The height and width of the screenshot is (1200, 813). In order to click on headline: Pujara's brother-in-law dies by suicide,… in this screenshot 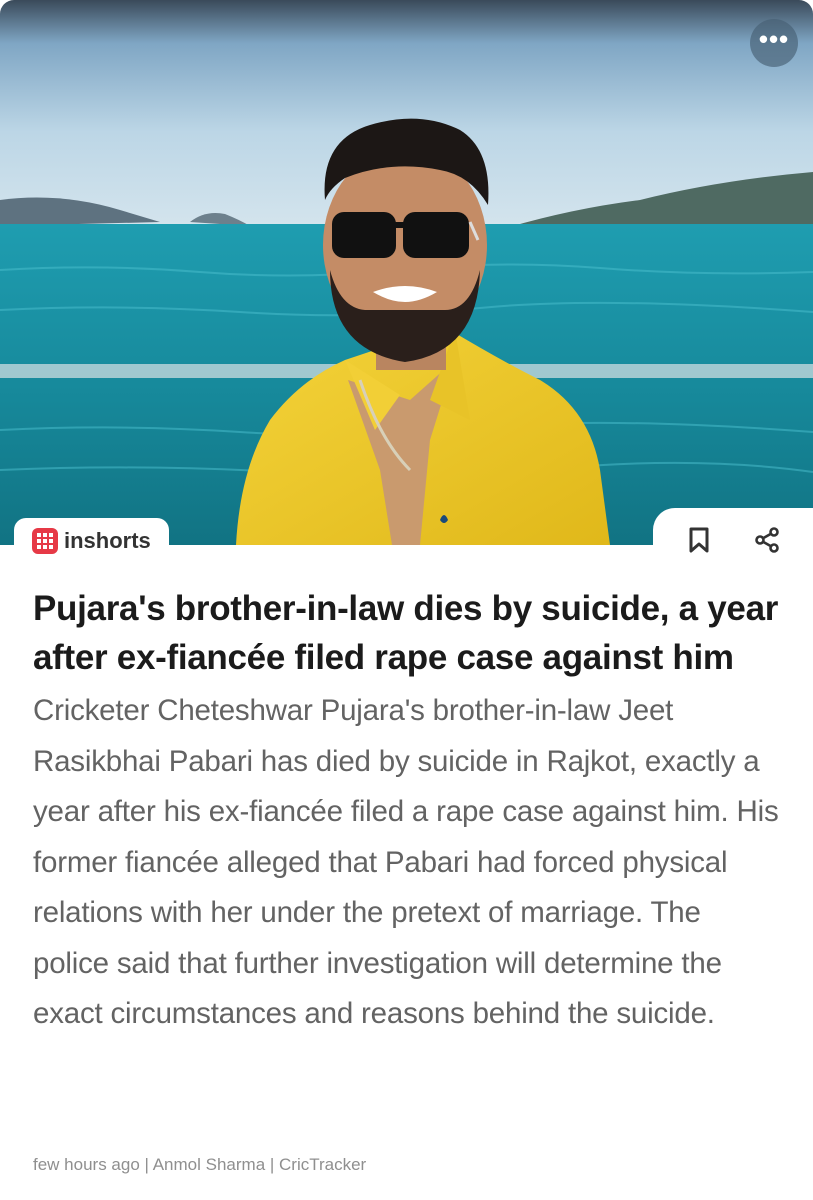, I will do `click(408, 633)`.